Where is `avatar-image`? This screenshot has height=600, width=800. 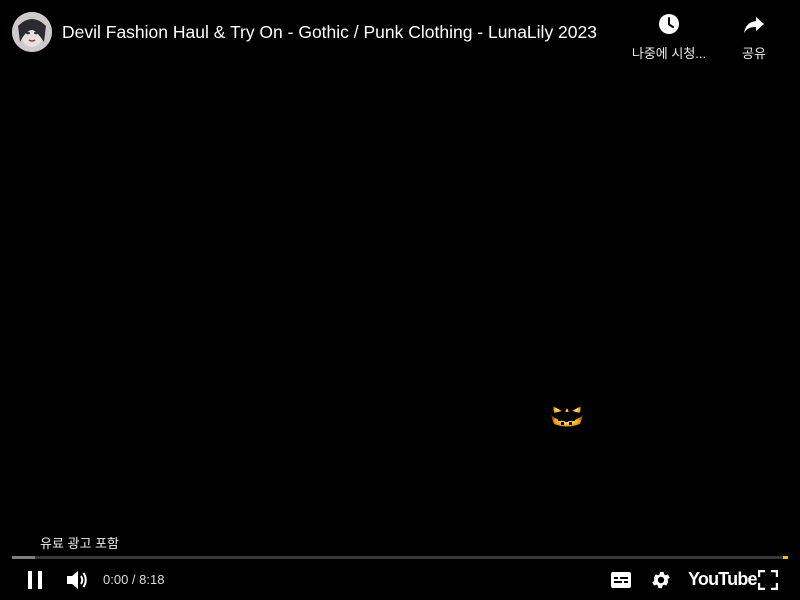
avatar-image is located at coordinates (32, 32).